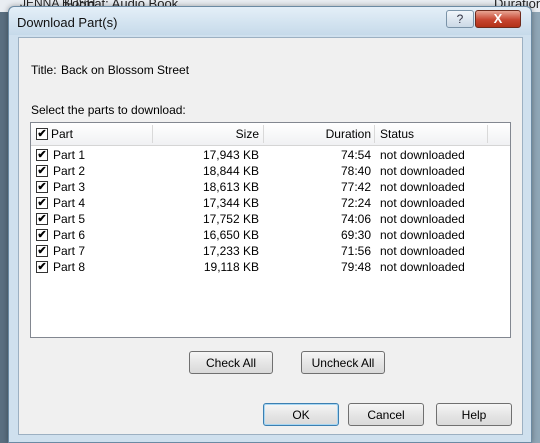 The image size is (540, 443). I want to click on part-name: Part 4, so click(69, 203).